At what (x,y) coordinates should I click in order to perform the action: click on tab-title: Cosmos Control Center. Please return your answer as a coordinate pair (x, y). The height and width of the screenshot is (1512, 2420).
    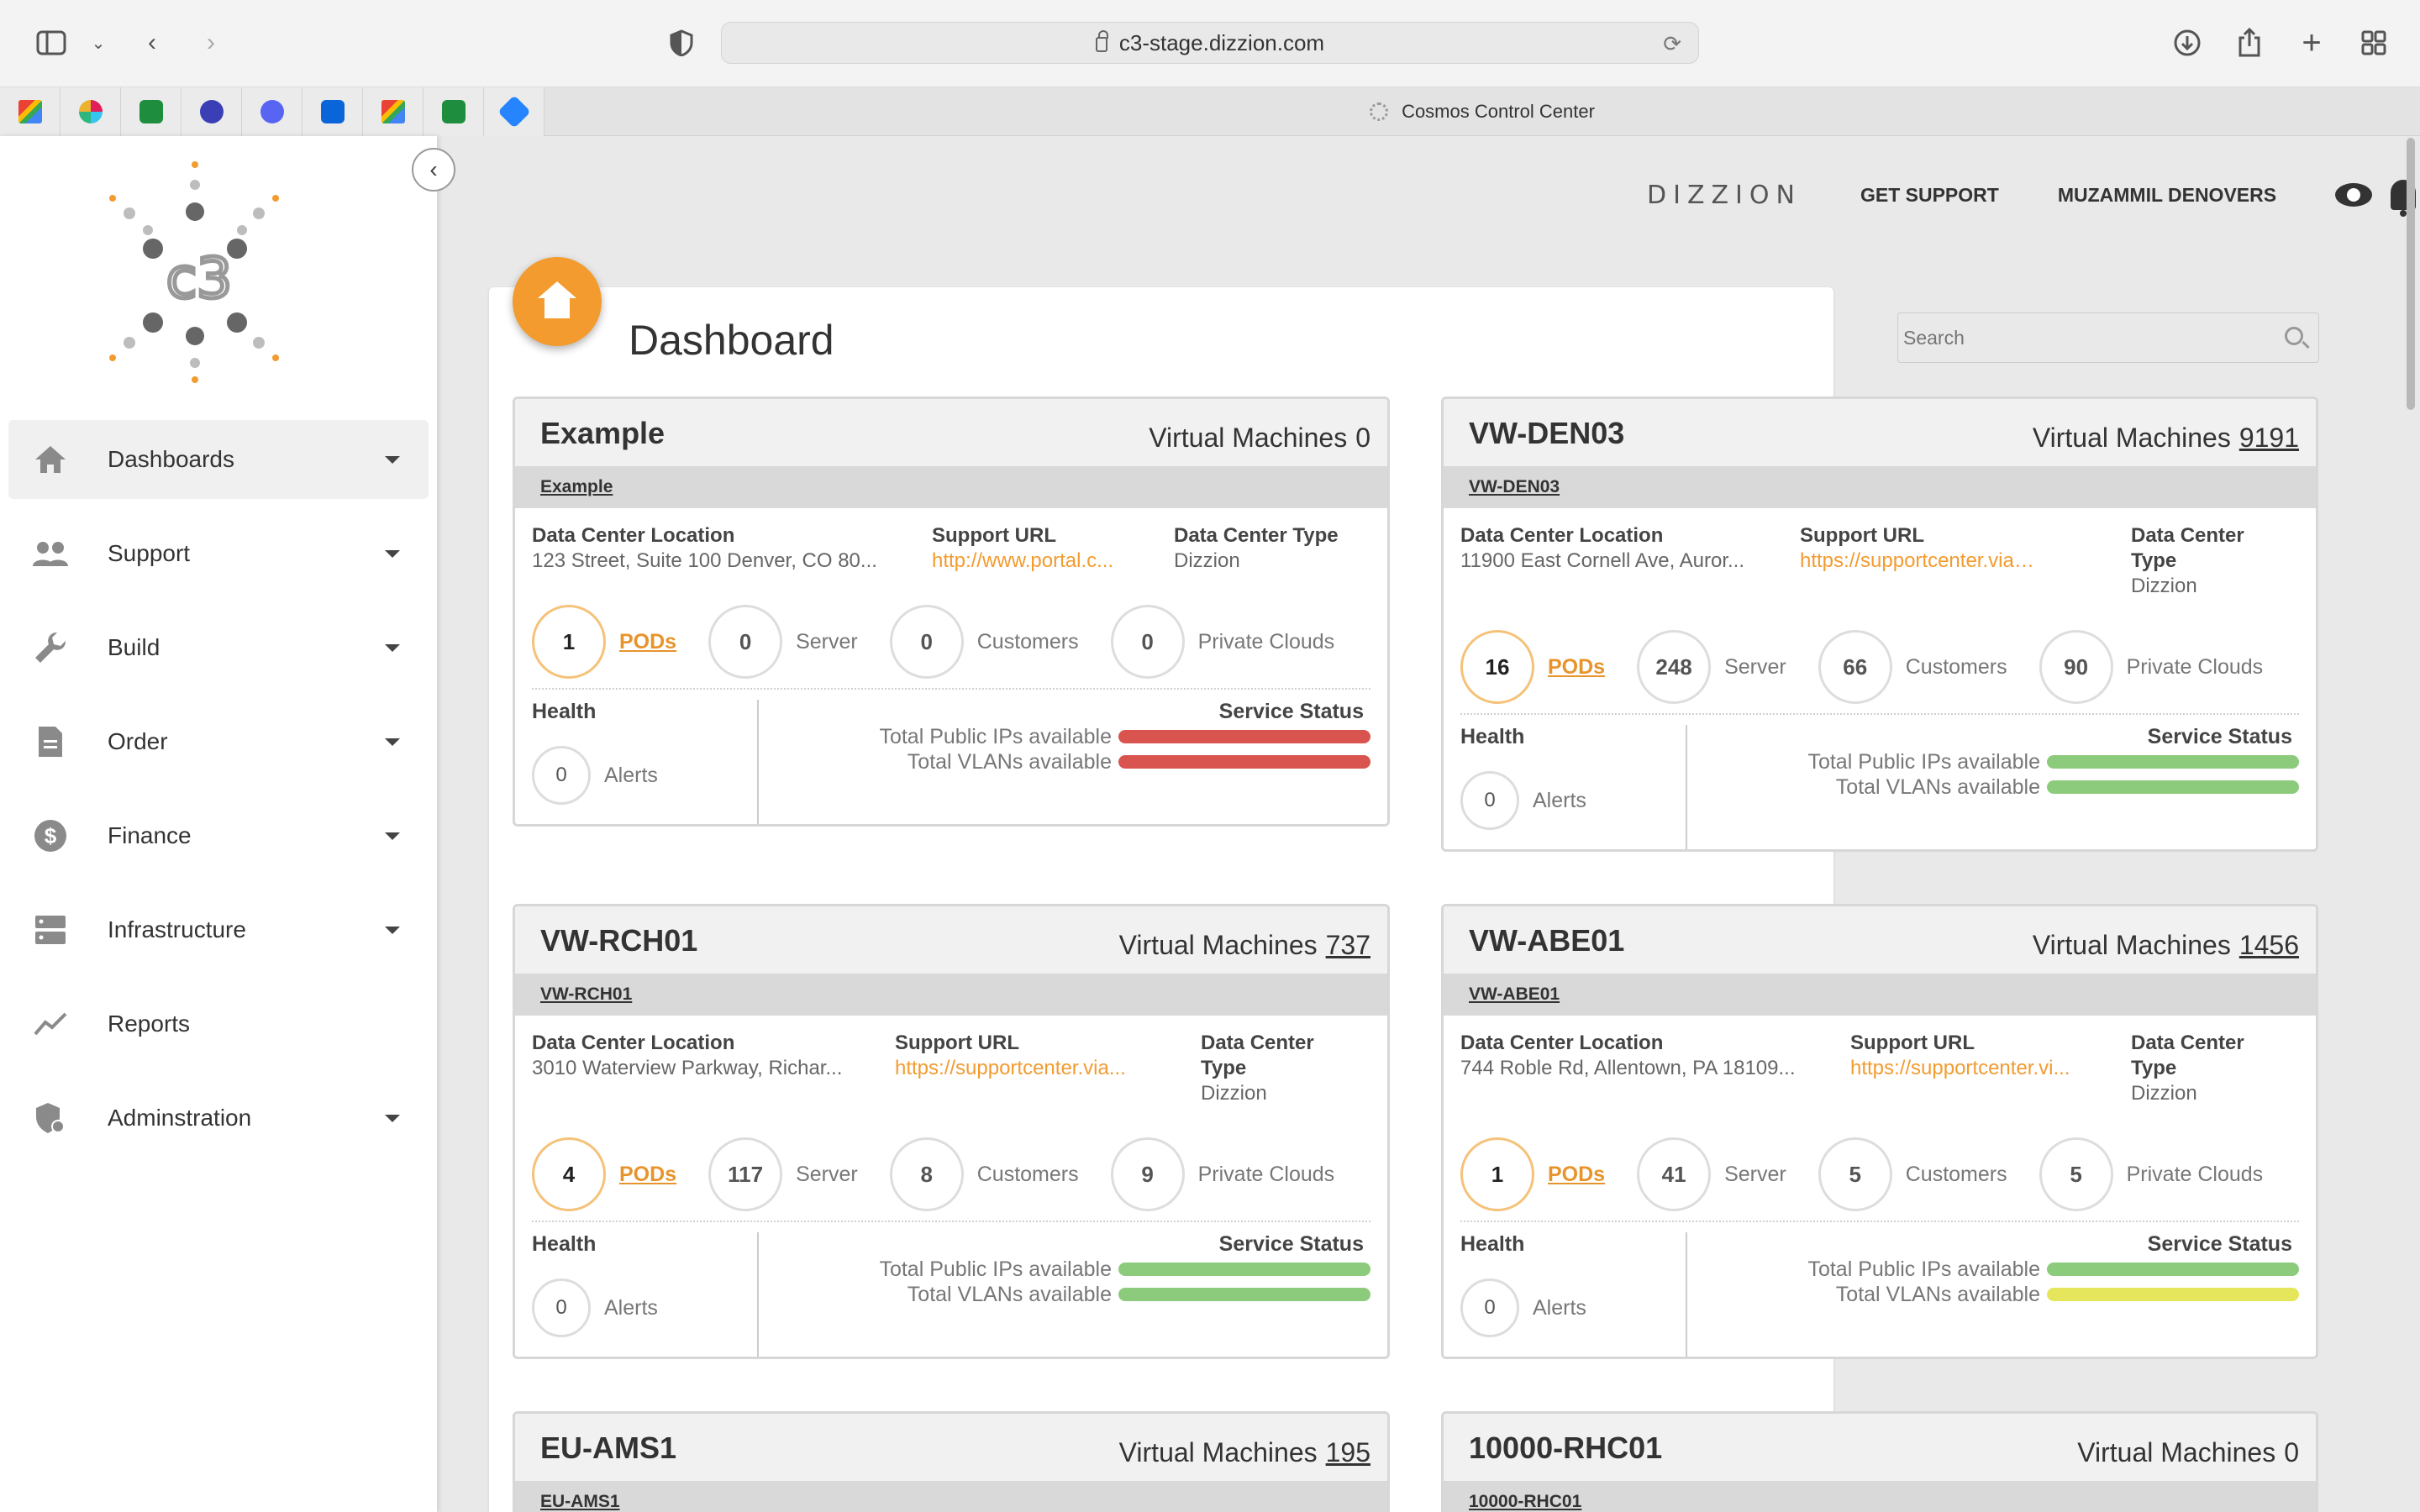
    Looking at the image, I should click on (1498, 111).